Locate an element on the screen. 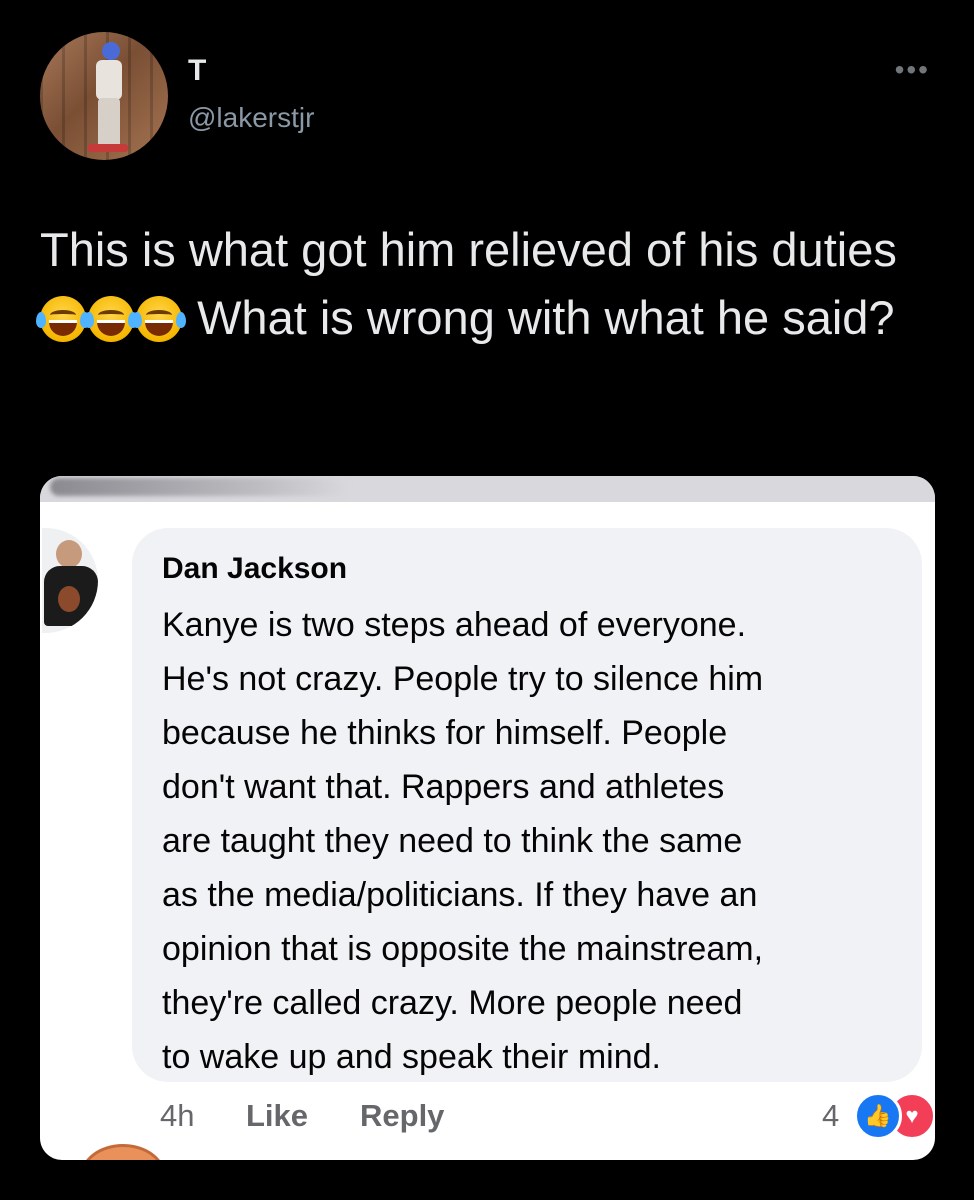 The width and height of the screenshot is (974, 1200). comment-line: to wake up and speak their mind. is located at coordinates (411, 1057).